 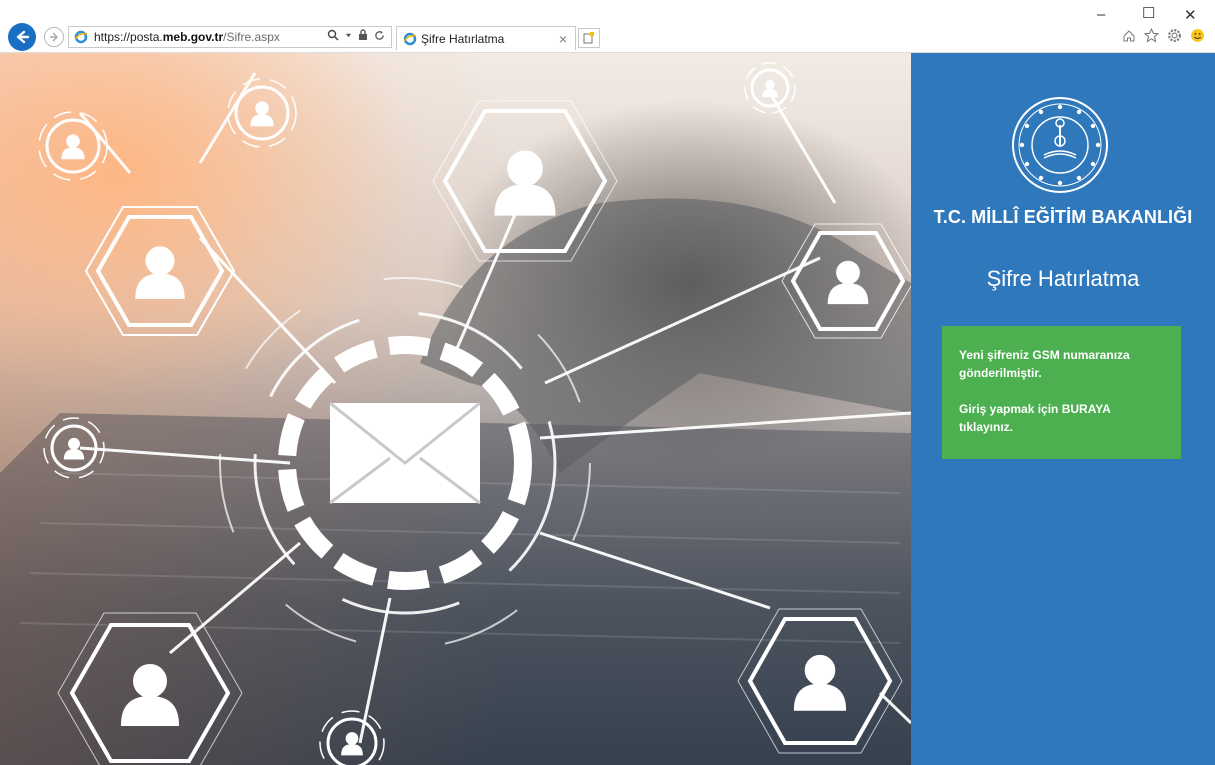 I want to click on url-host: meb.gov.tr, so click(x=193, y=37).